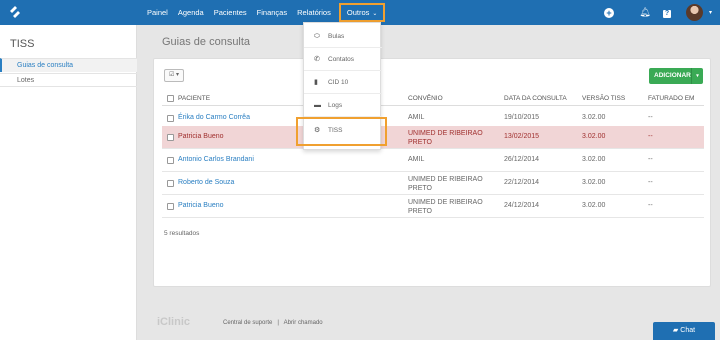  What do you see at coordinates (317, 36) in the screenshot?
I see `pill-icon: ⬭` at bounding box center [317, 36].